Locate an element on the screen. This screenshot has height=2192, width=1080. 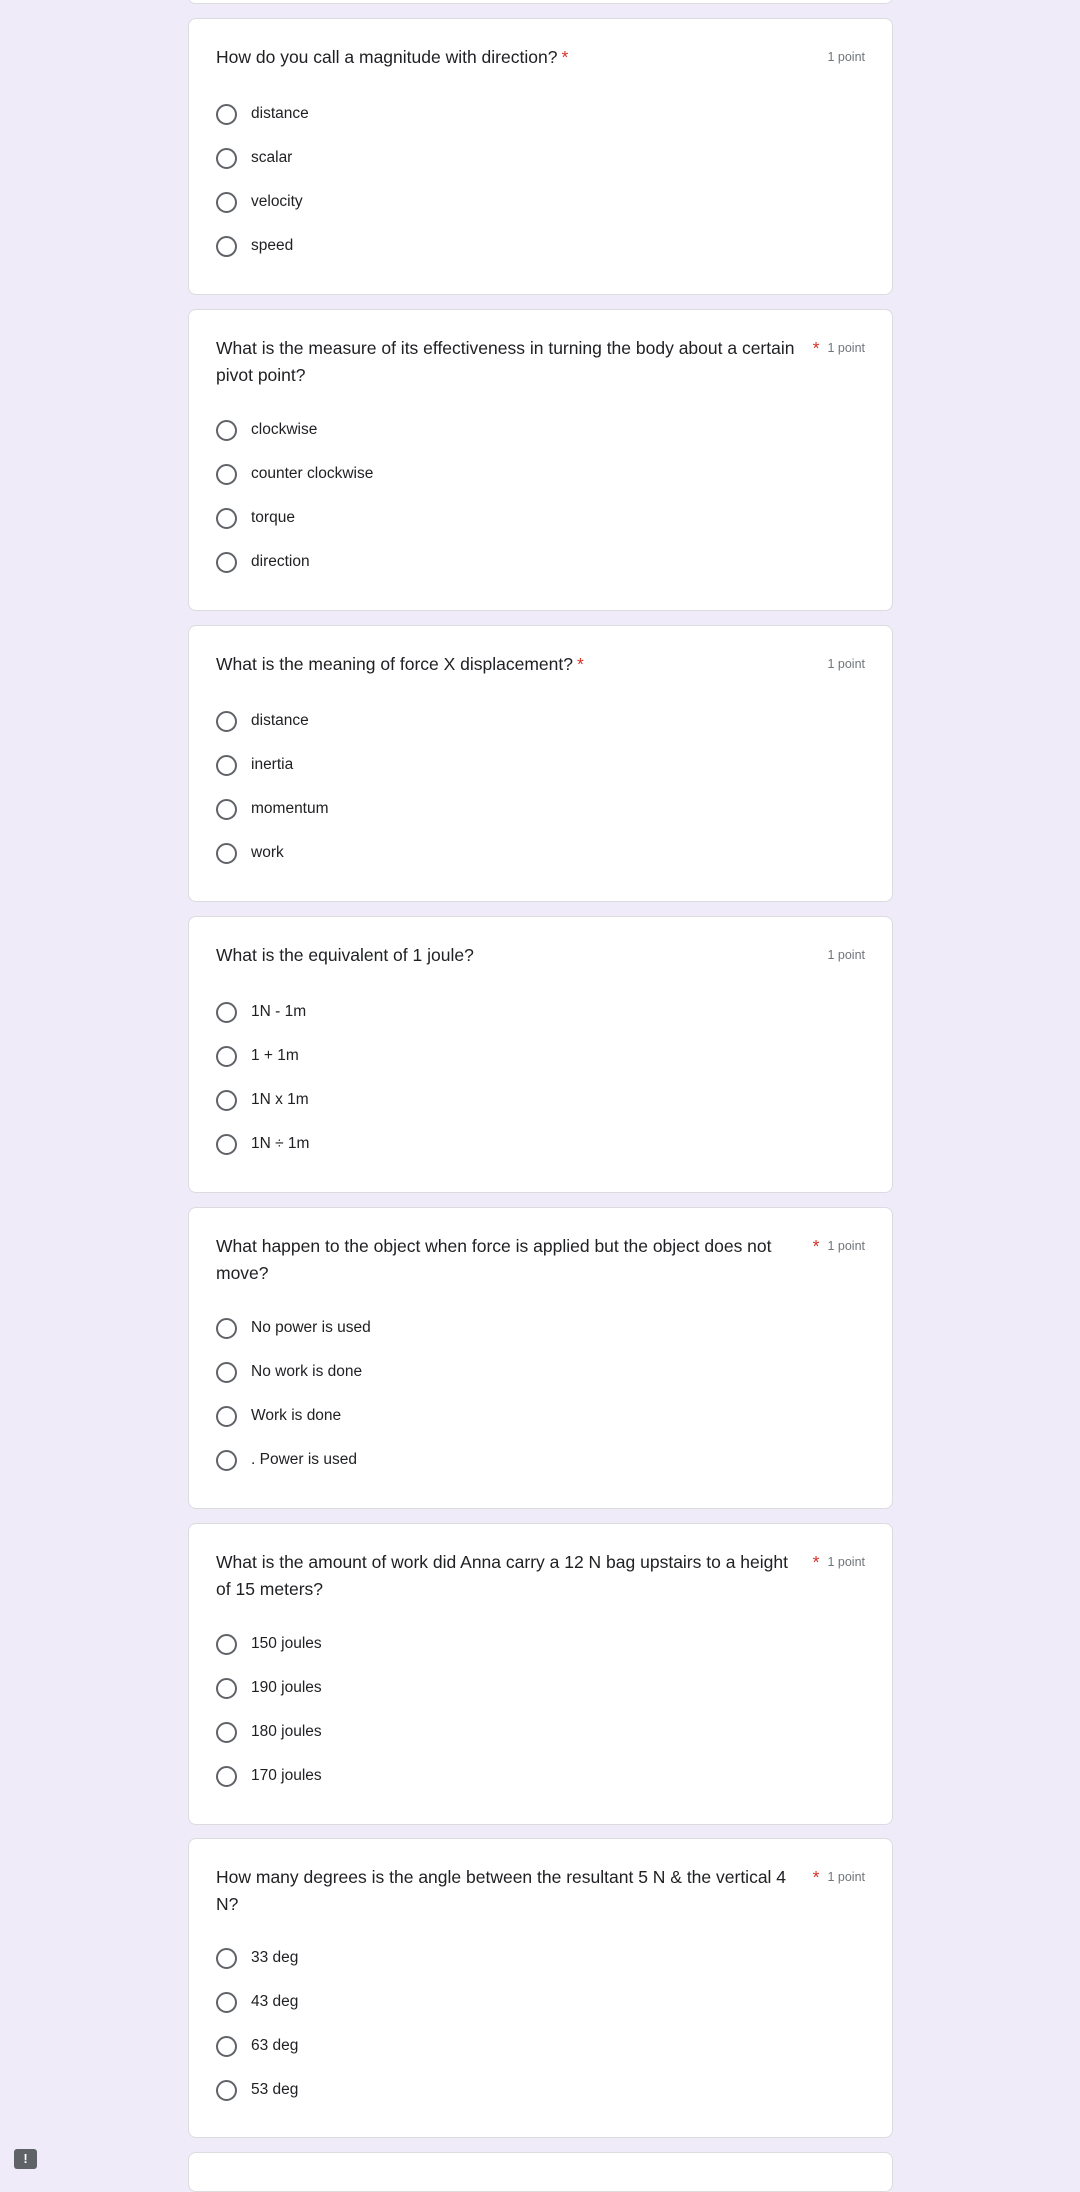
option-1n-minus-1m: 1N - 1m is located at coordinates (261, 1012).